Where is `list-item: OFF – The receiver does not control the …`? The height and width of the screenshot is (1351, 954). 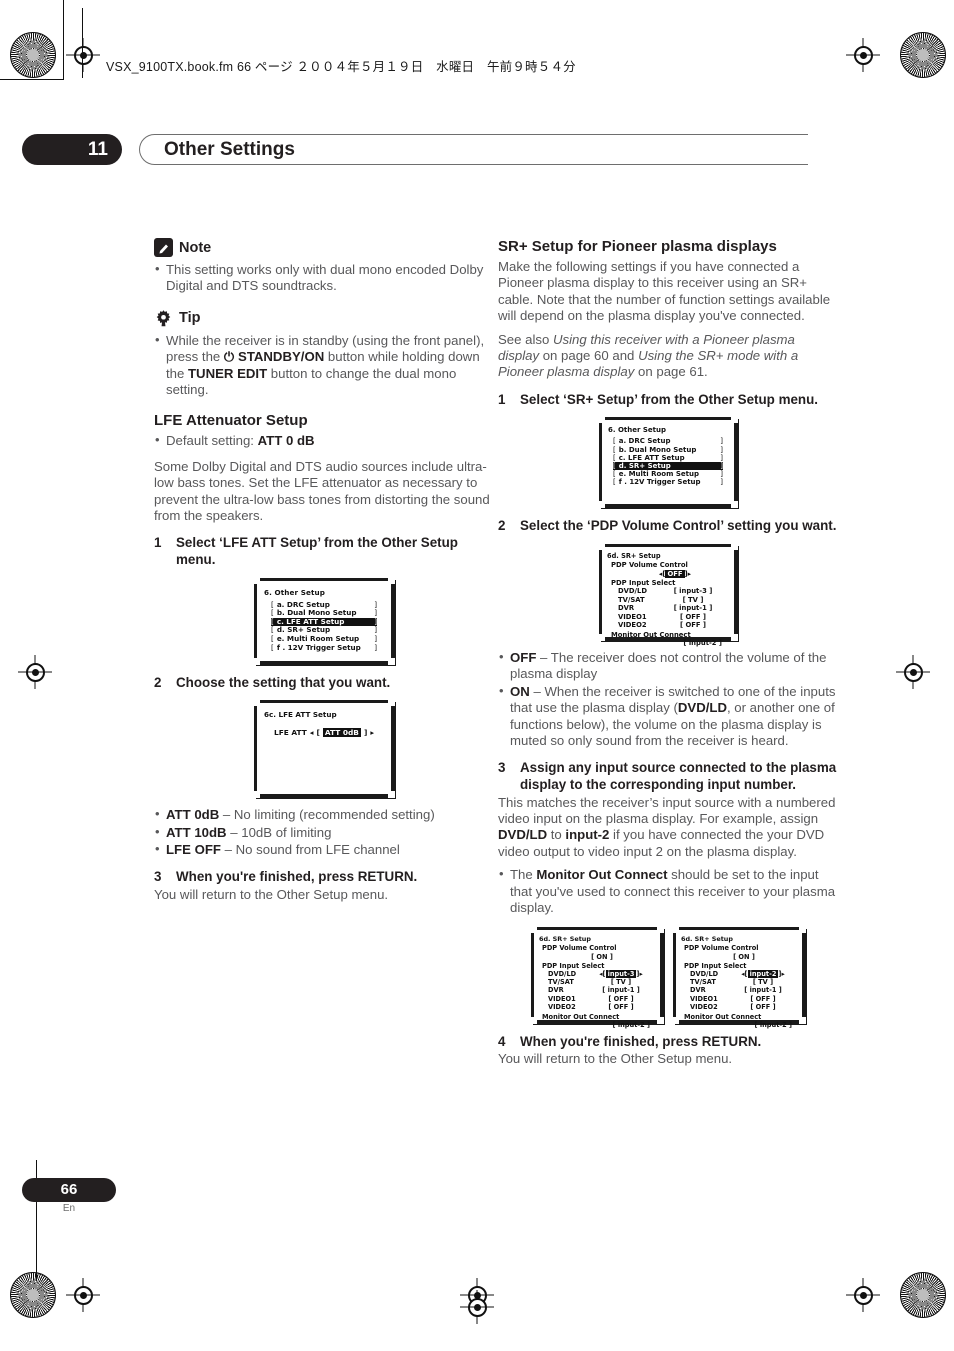
list-item: OFF – The receiver does not control the … is located at coordinates (668, 666).